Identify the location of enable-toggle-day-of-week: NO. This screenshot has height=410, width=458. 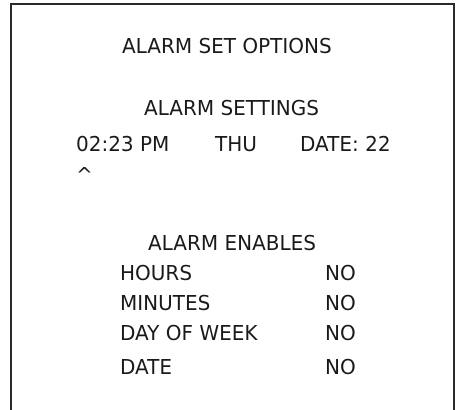
(340, 333).